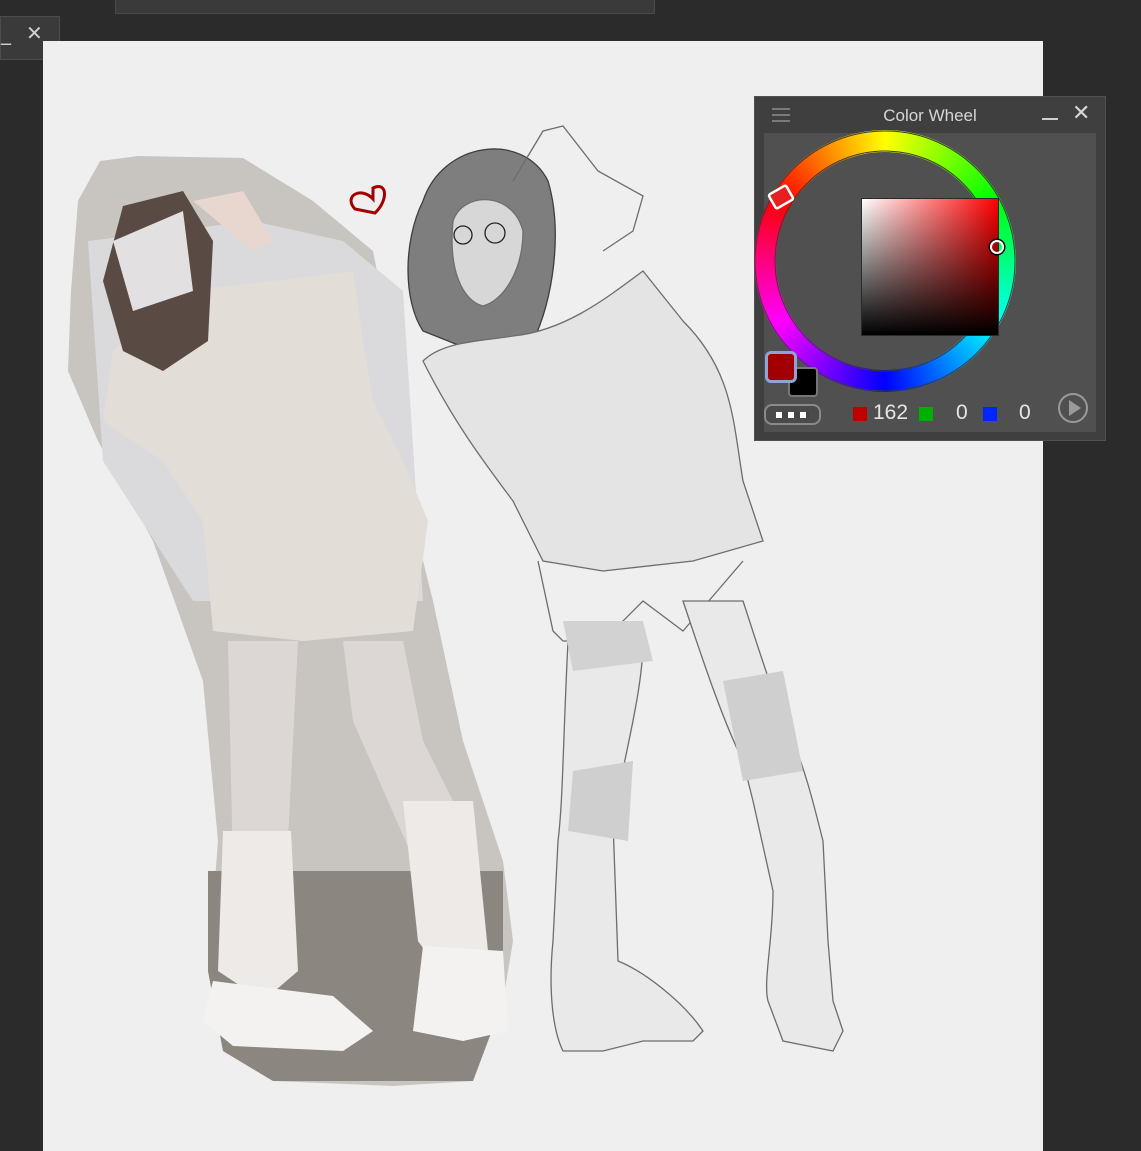 The height and width of the screenshot is (1151, 1141). I want to click on blue-channel-icon, so click(990, 414).